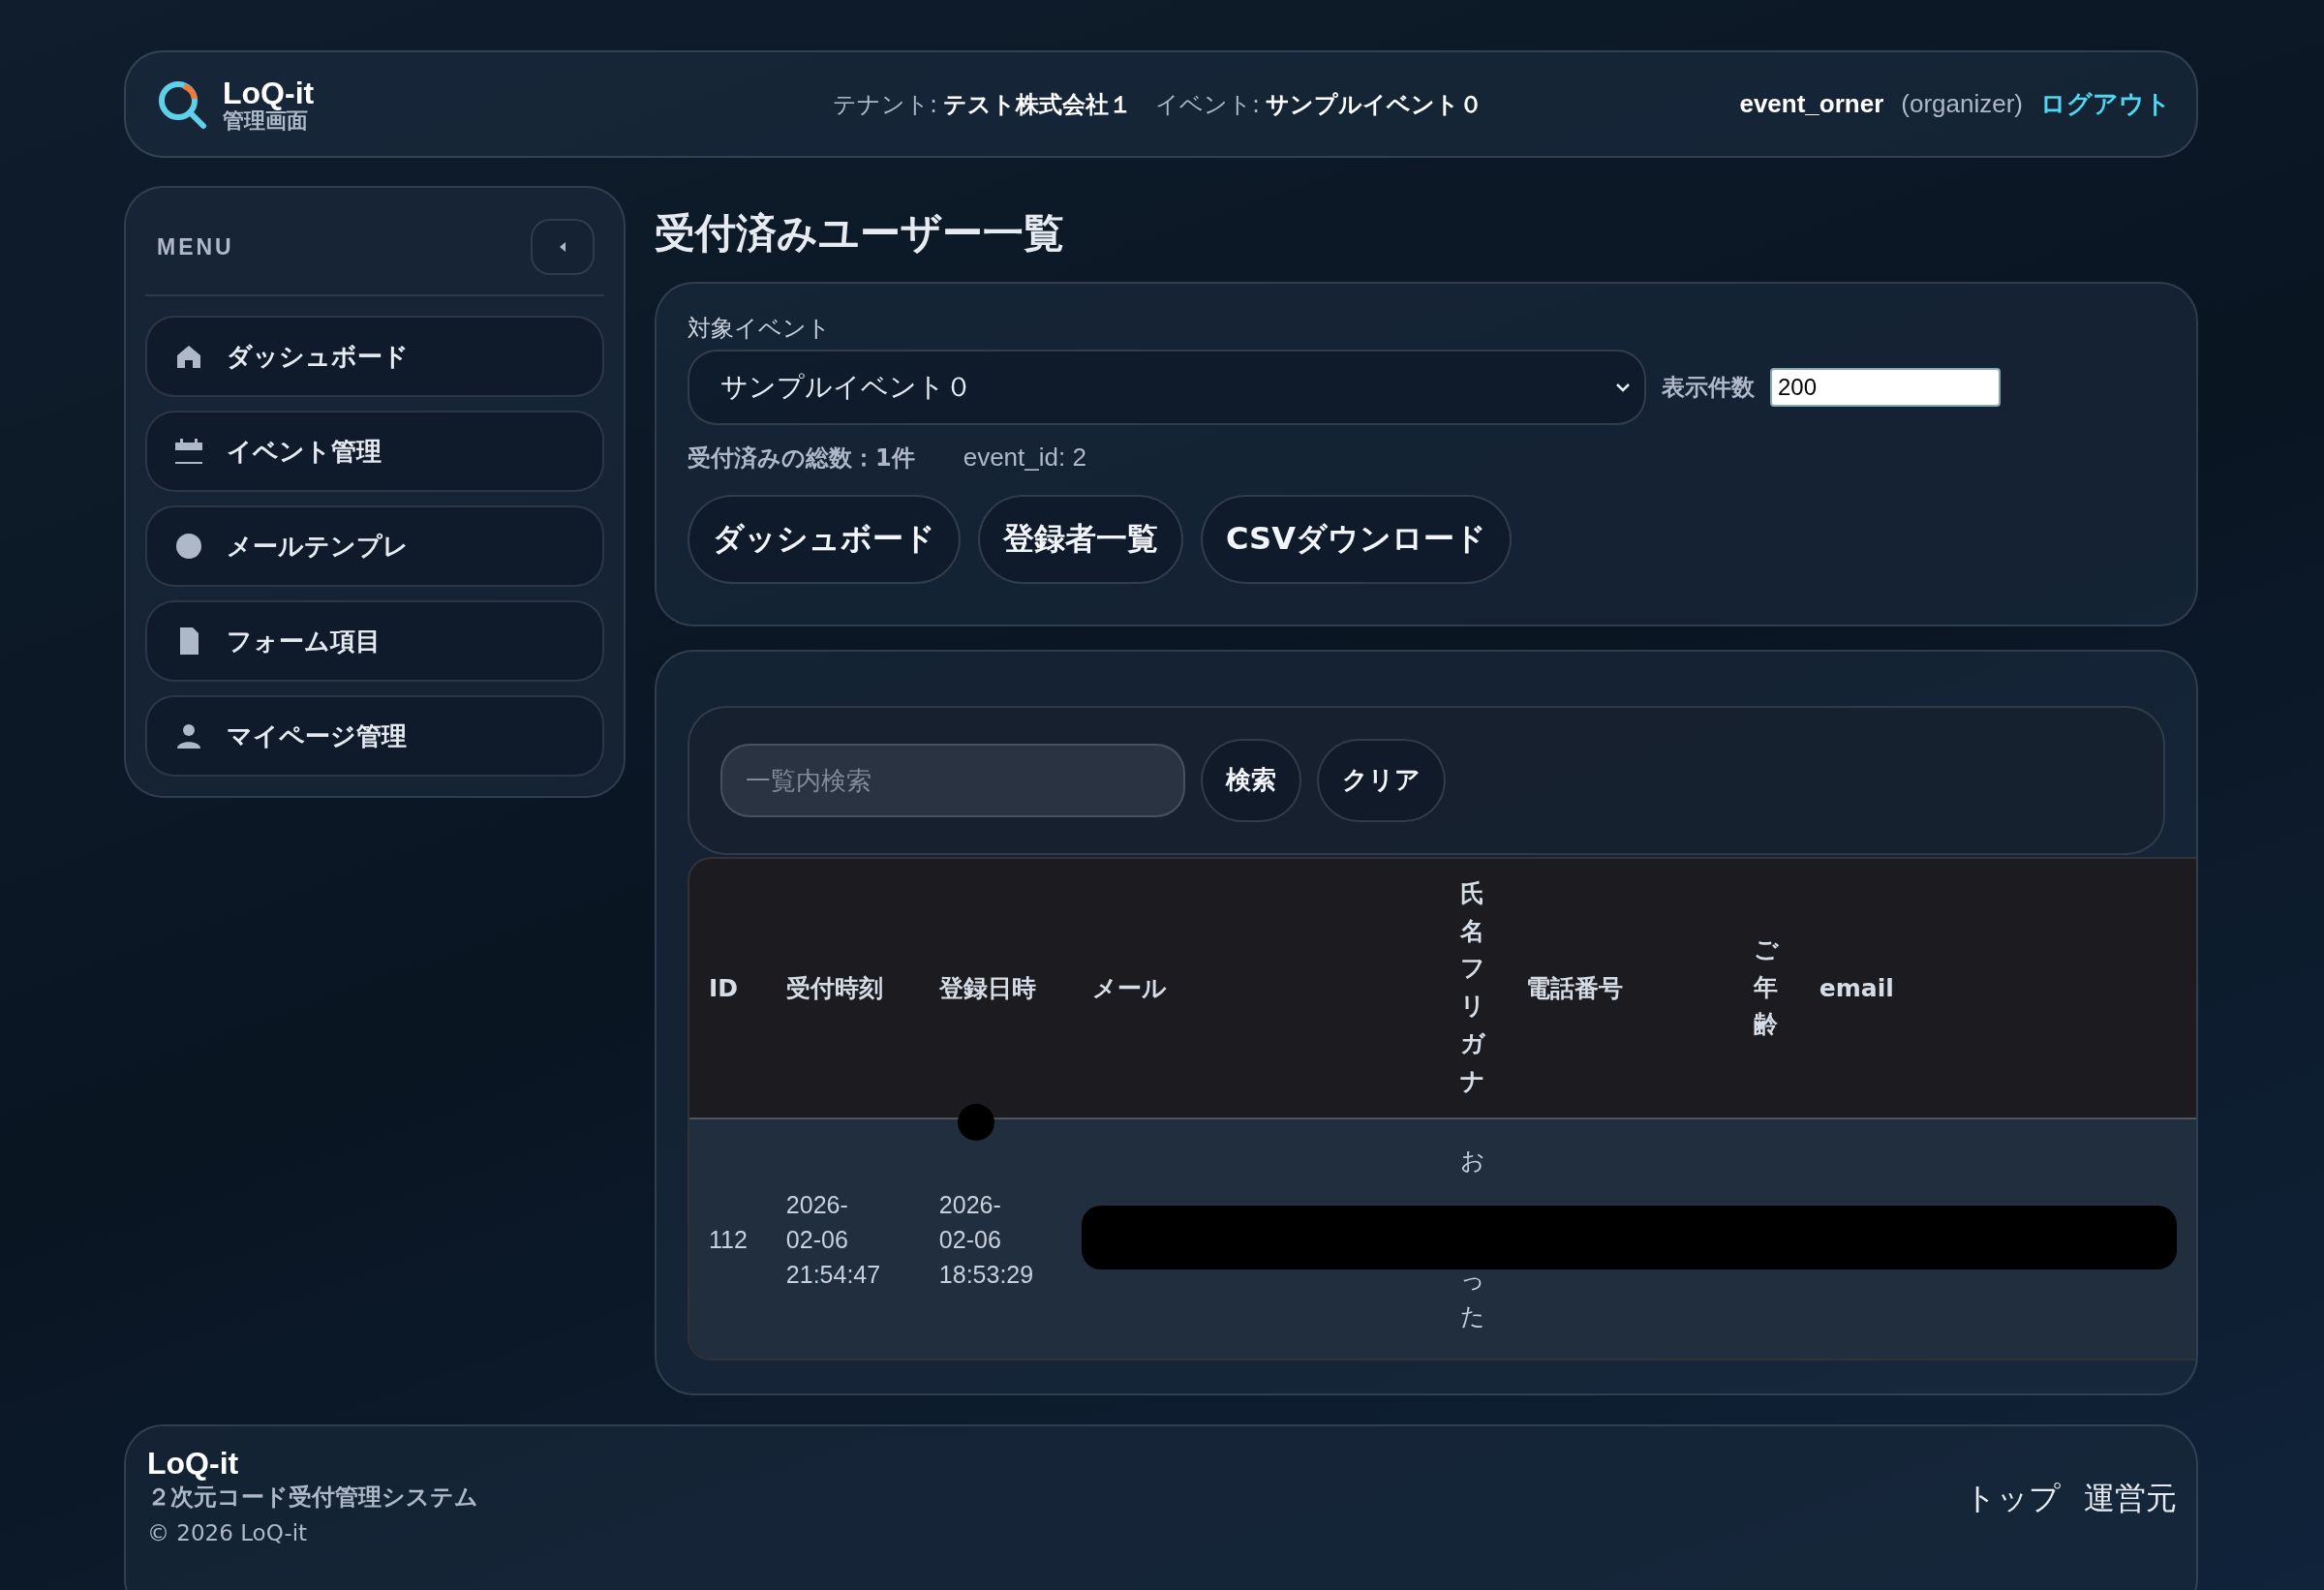  What do you see at coordinates (1375, 104) in the screenshot?
I see `event-name: サンプルイベント０` at bounding box center [1375, 104].